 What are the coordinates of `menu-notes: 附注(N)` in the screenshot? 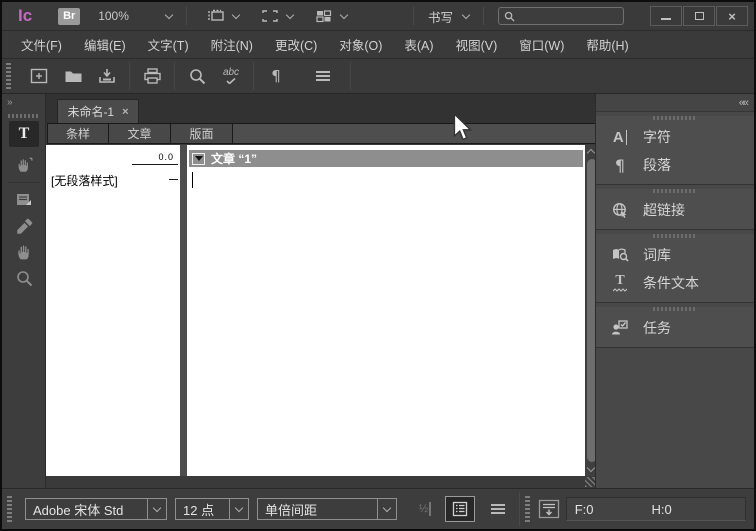 It's located at (232, 44).